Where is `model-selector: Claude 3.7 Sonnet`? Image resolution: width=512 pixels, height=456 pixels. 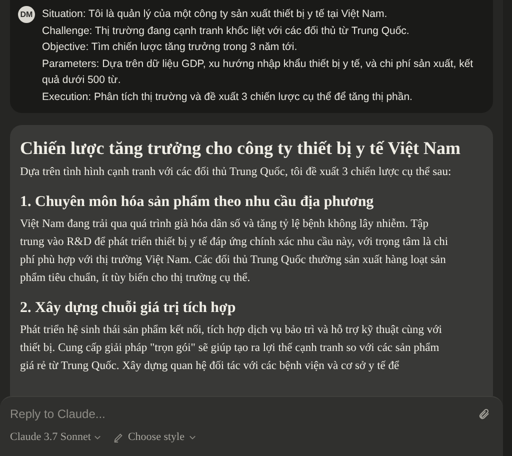
model-selector: Claude 3.7 Sonnet is located at coordinates (55, 437).